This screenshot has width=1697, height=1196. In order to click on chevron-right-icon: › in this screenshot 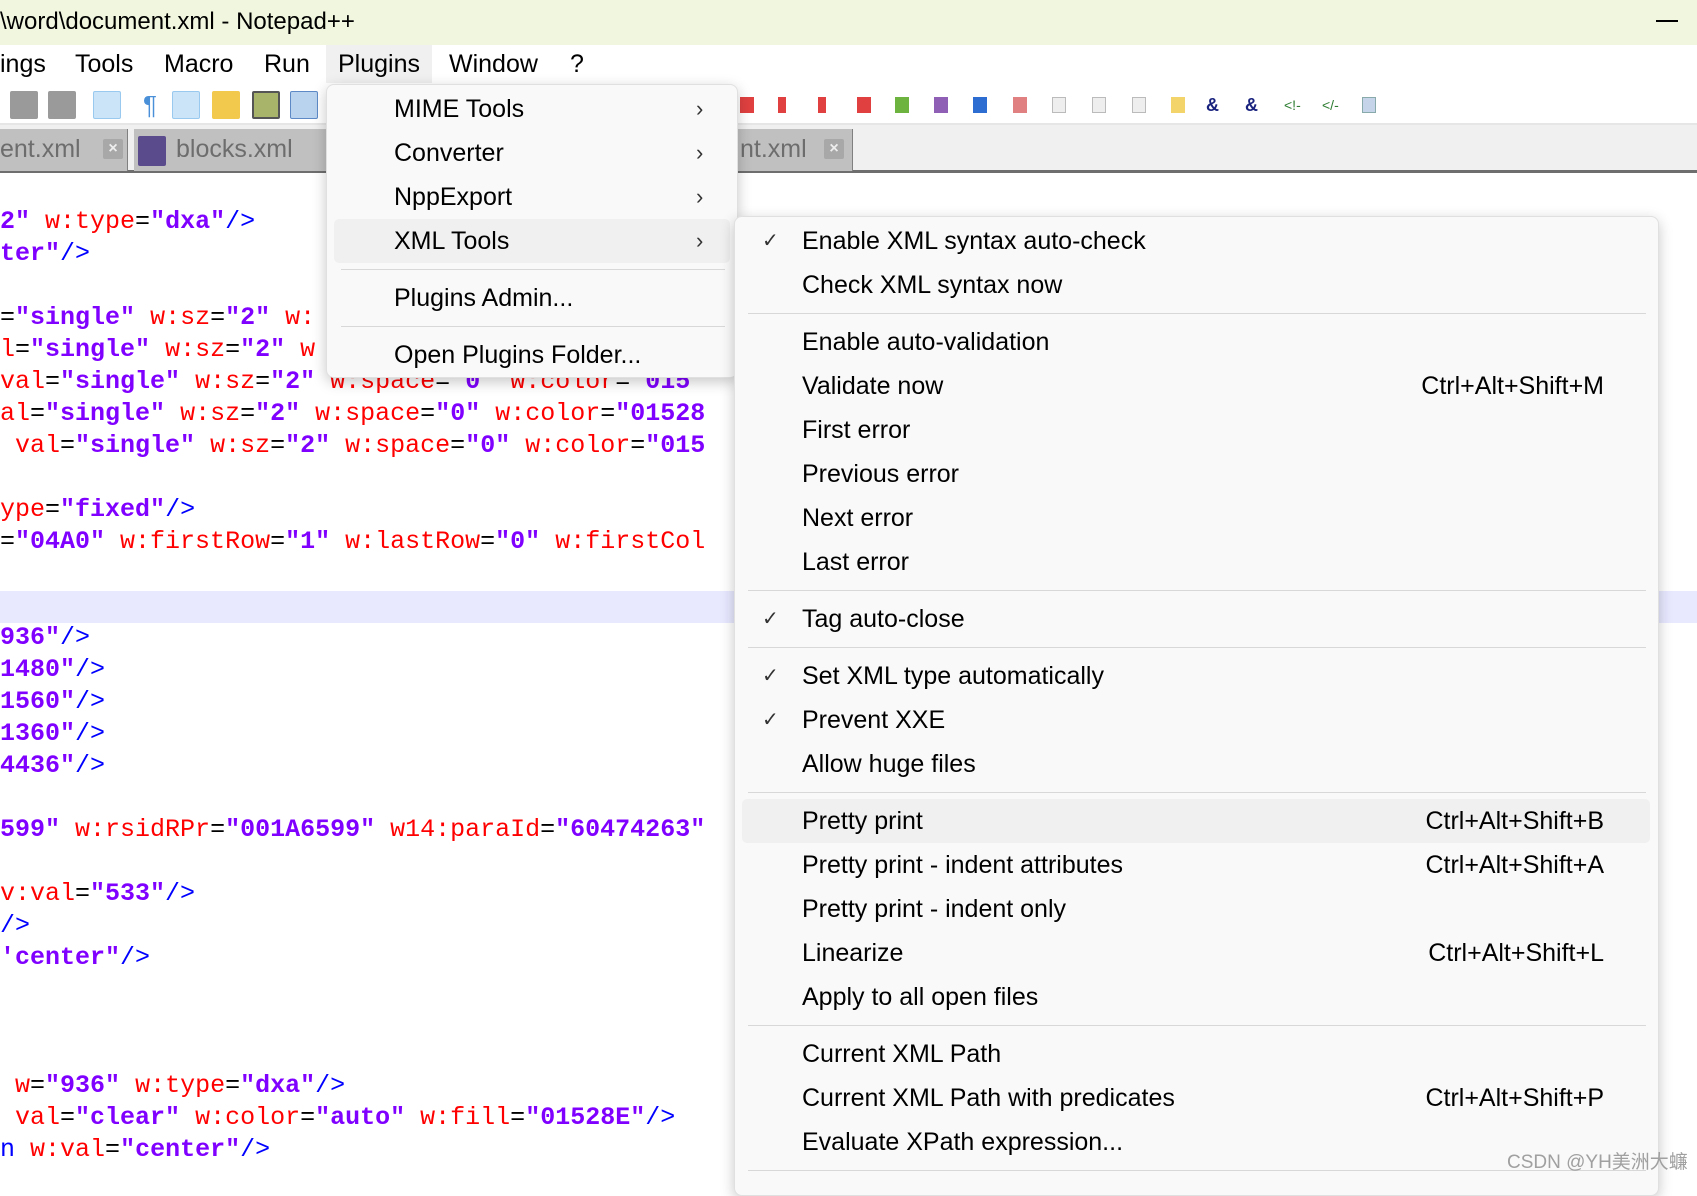, I will do `click(700, 152)`.